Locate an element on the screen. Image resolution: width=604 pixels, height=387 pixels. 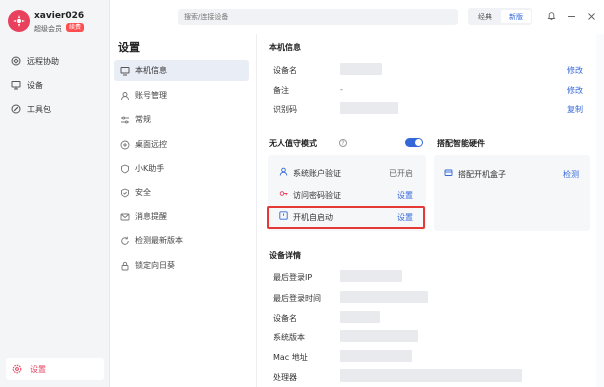
user-icon is located at coordinates (125, 96).